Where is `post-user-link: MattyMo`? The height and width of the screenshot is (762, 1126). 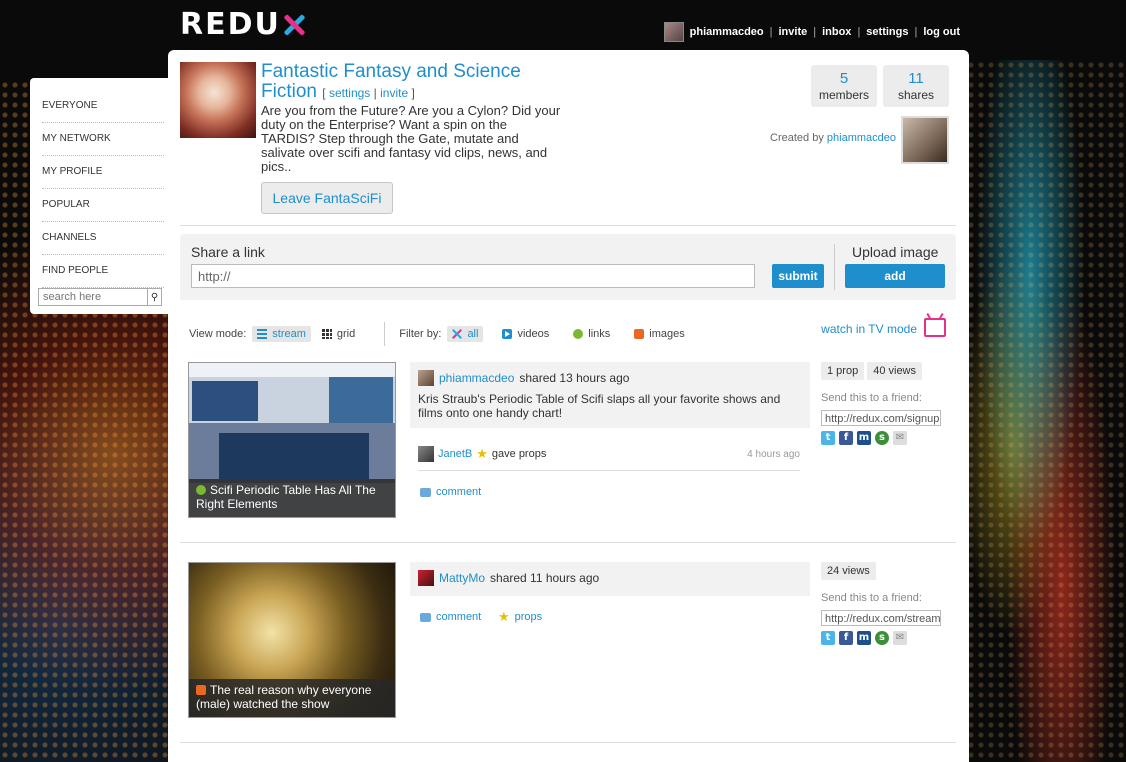 post-user-link: MattyMo is located at coordinates (462, 578).